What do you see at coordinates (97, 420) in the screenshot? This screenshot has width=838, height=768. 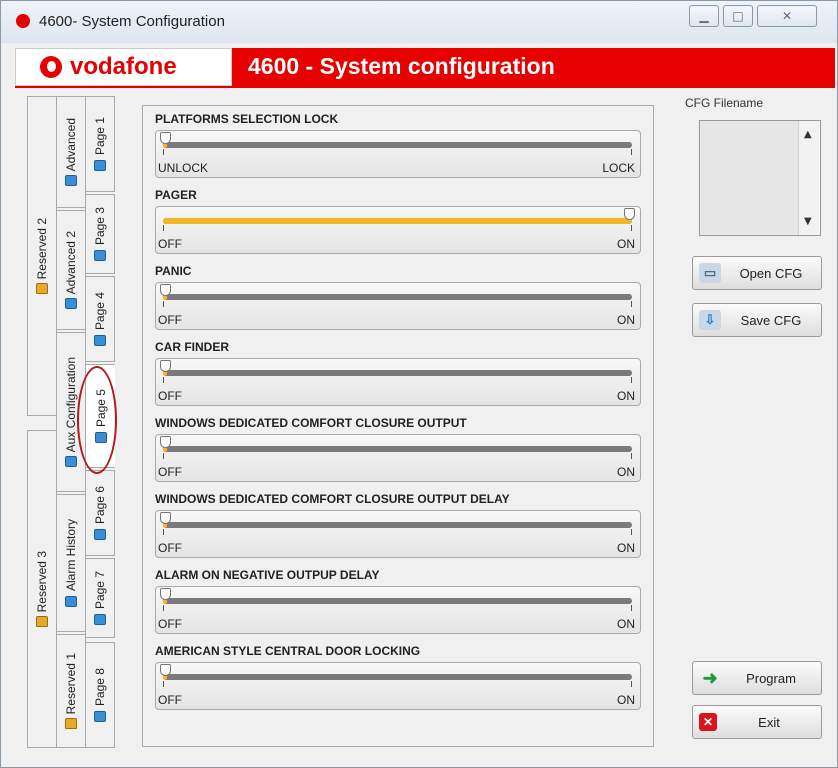 I see `active-tab-highlight-circle` at bounding box center [97, 420].